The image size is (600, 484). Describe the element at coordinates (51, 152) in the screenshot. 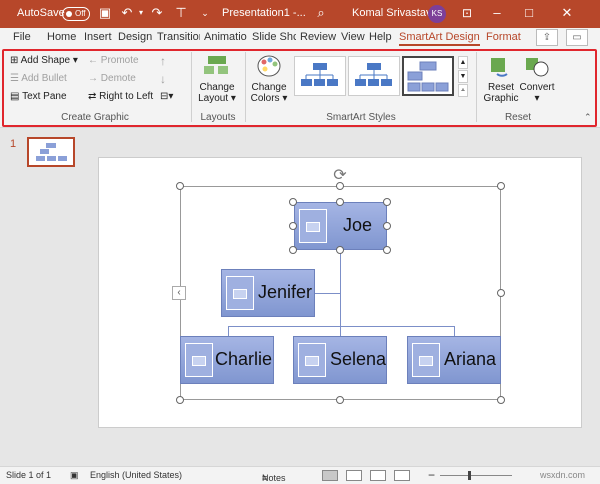

I see `slide-thumbnail` at that location.